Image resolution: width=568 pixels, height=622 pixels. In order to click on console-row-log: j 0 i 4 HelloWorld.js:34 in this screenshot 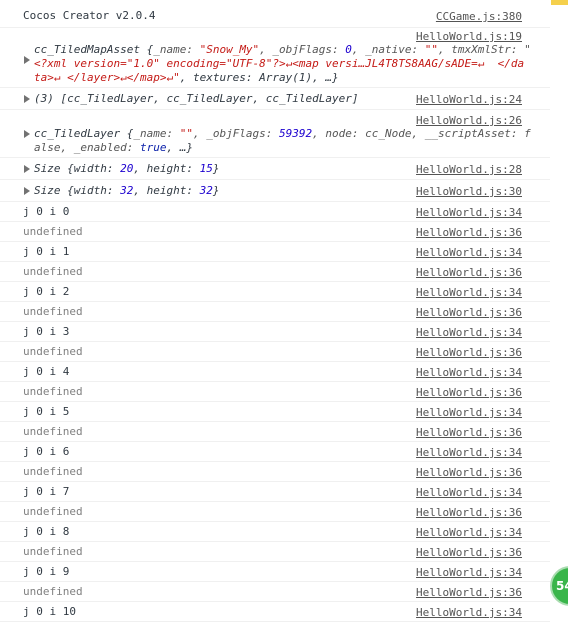, I will do `click(275, 372)`.